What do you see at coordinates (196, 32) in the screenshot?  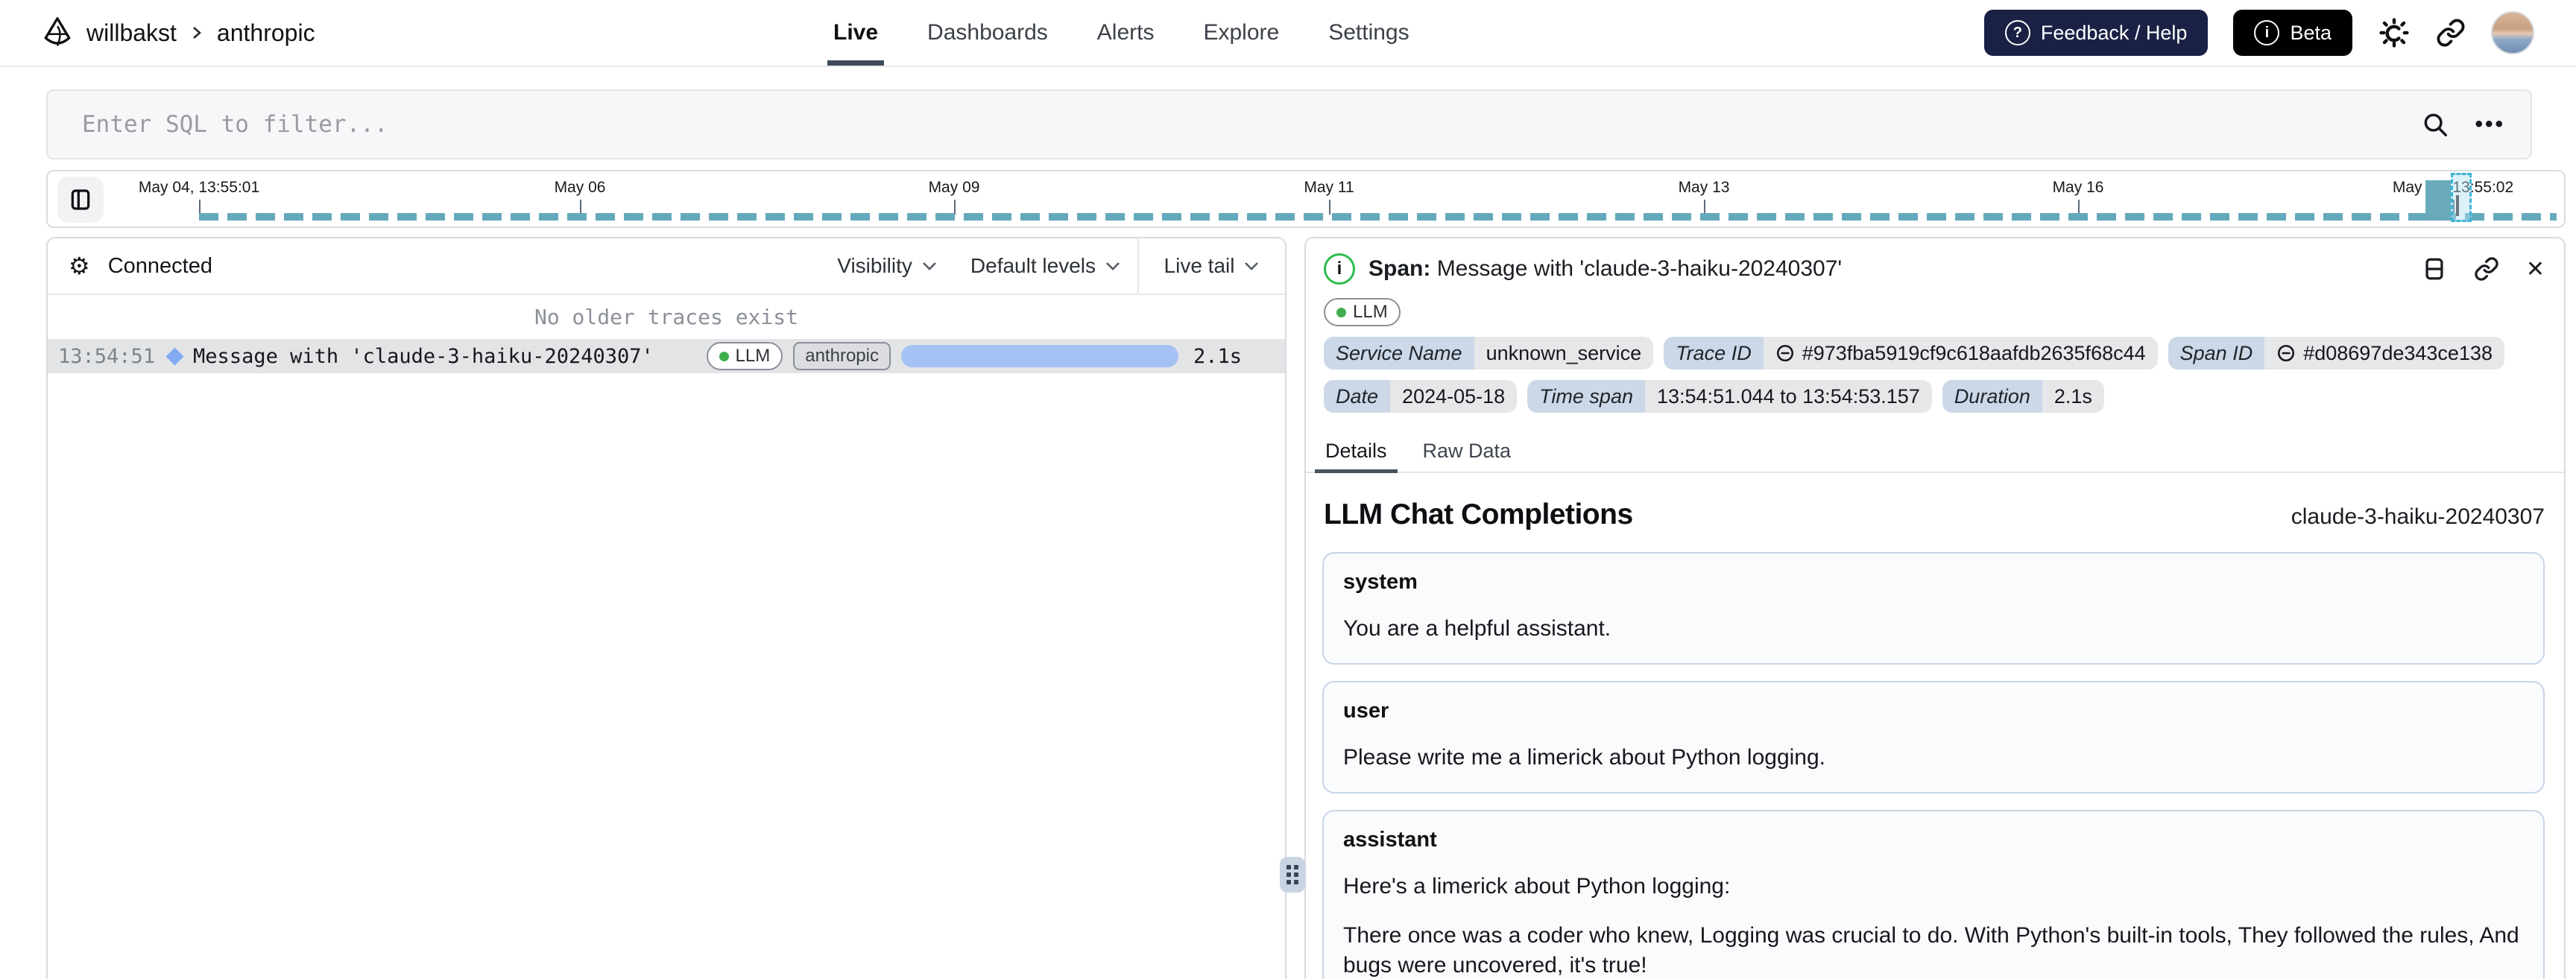 I see `chevron-right-icon` at bounding box center [196, 32].